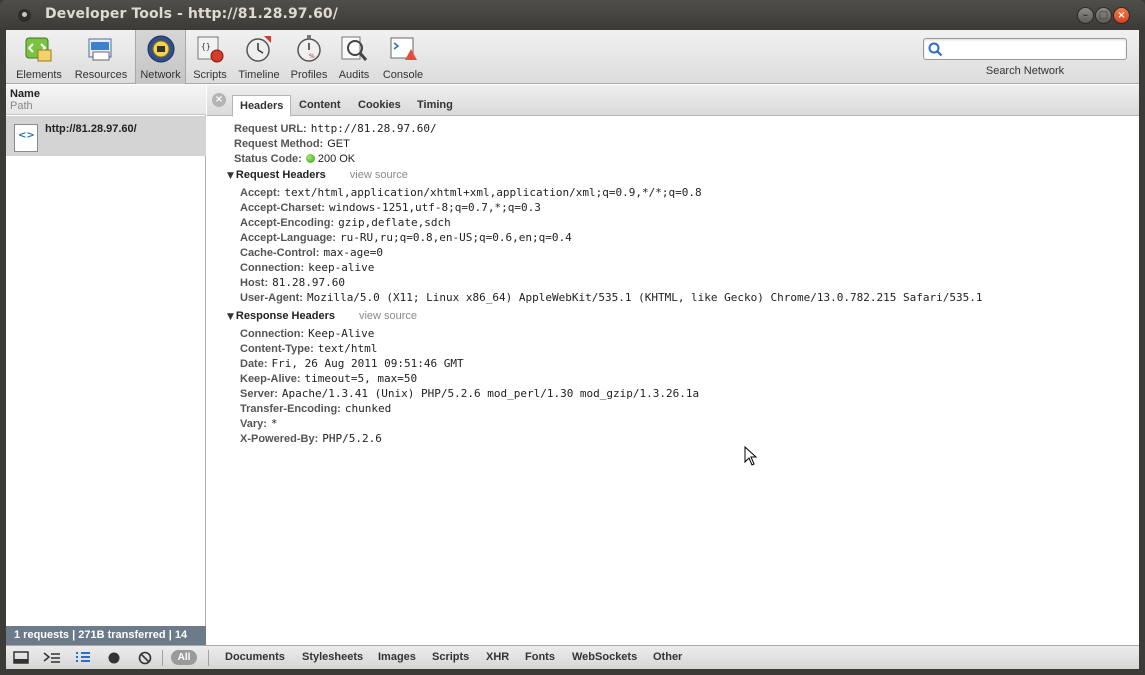 This screenshot has height=675, width=1145. I want to click on toolbar-elements: Elements, so click(39, 57).